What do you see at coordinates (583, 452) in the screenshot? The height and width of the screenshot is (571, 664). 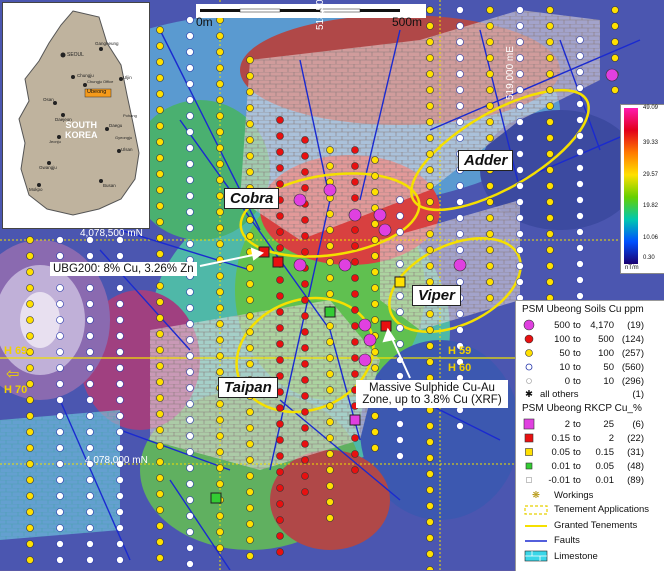 I see `legend-rkcp-row: 0.05 to 0.15 (31)` at bounding box center [583, 452].